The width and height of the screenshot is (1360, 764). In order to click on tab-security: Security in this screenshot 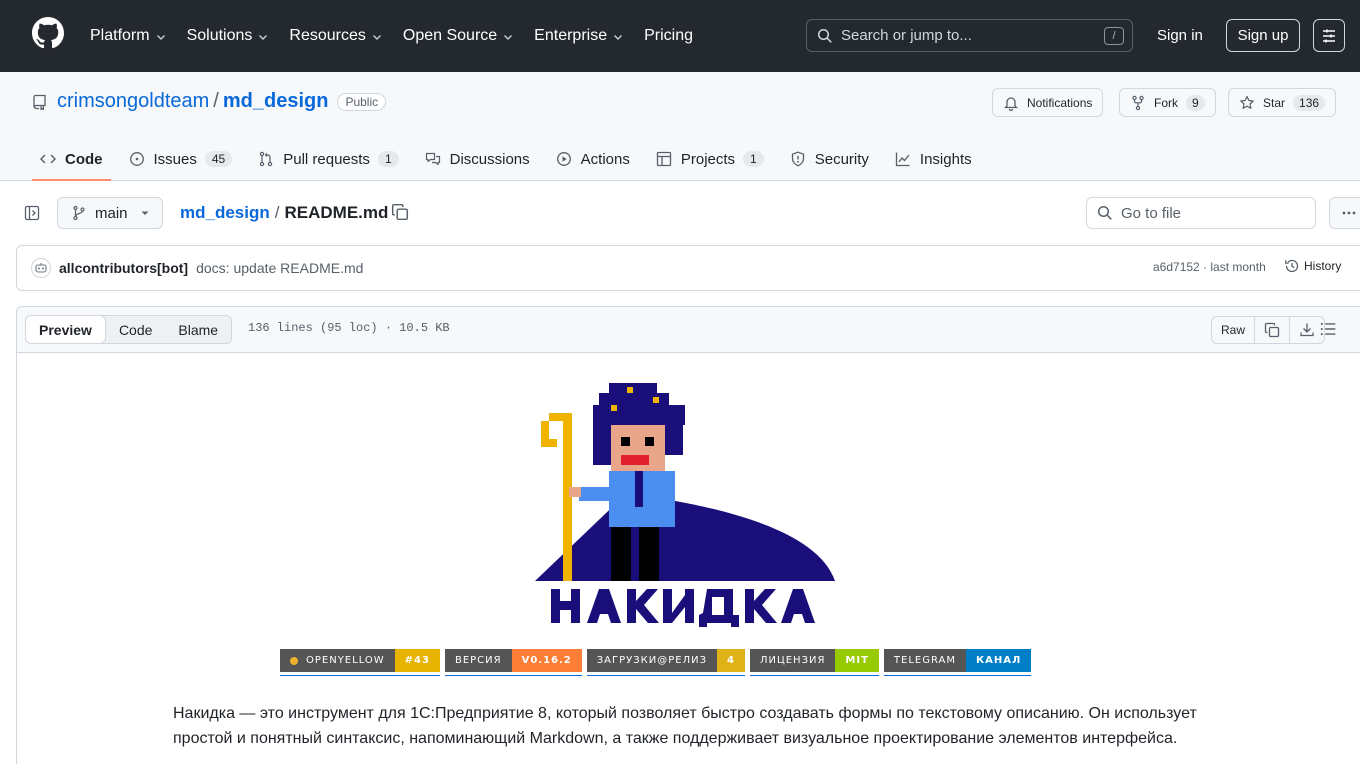, I will do `click(829, 159)`.